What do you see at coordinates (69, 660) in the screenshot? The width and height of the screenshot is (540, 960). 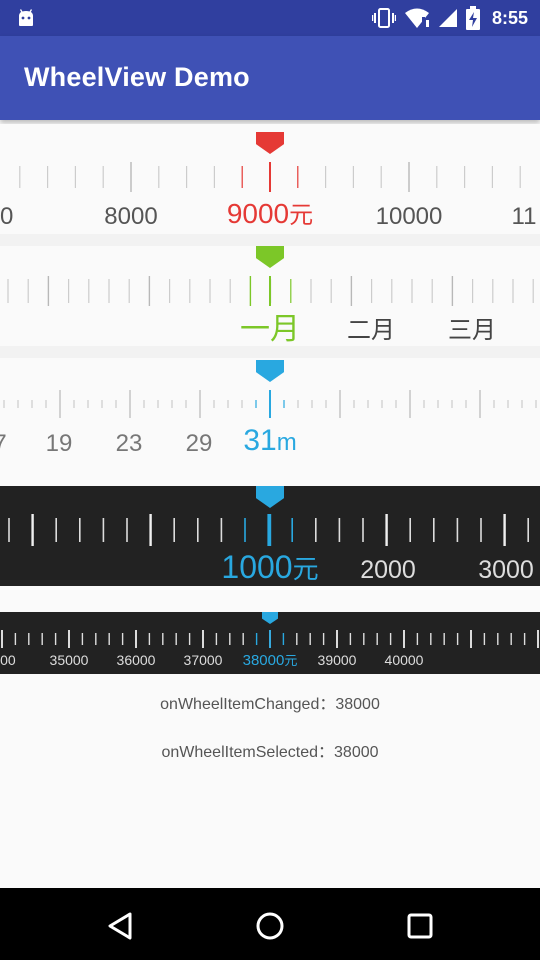 I see `wheel-dark-small-label: 35000` at bounding box center [69, 660].